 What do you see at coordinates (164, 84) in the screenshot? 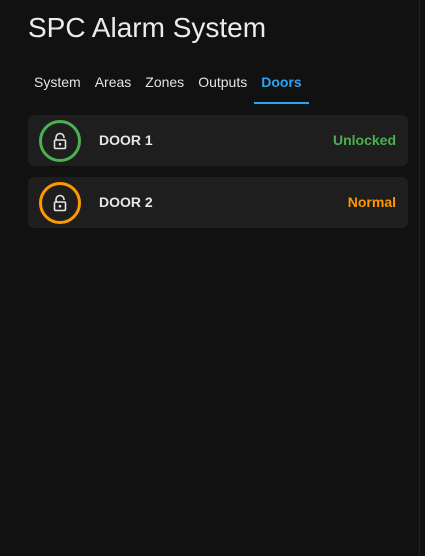
I see `tab-zones: Zones` at bounding box center [164, 84].